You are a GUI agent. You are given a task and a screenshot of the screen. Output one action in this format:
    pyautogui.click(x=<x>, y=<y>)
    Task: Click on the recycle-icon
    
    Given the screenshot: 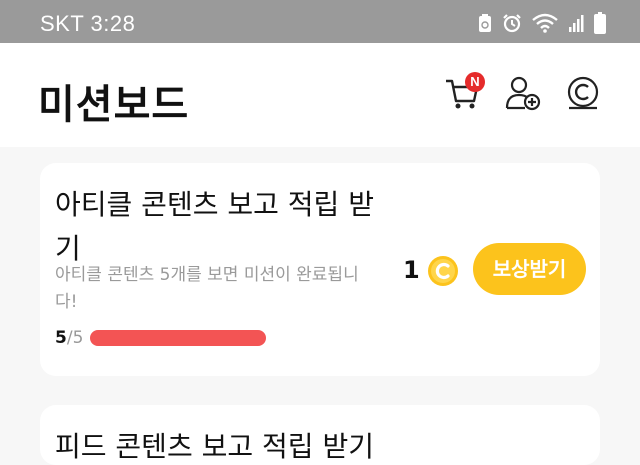 What is the action you would take?
    pyautogui.click(x=485, y=23)
    